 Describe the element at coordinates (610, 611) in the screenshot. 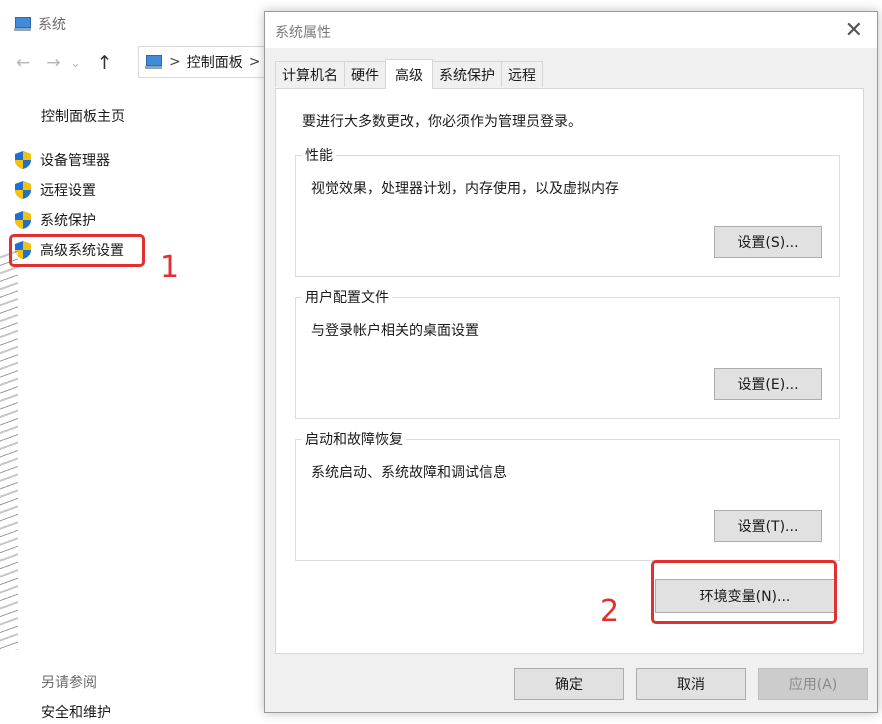

I see `annotation-step-number: 2` at that location.